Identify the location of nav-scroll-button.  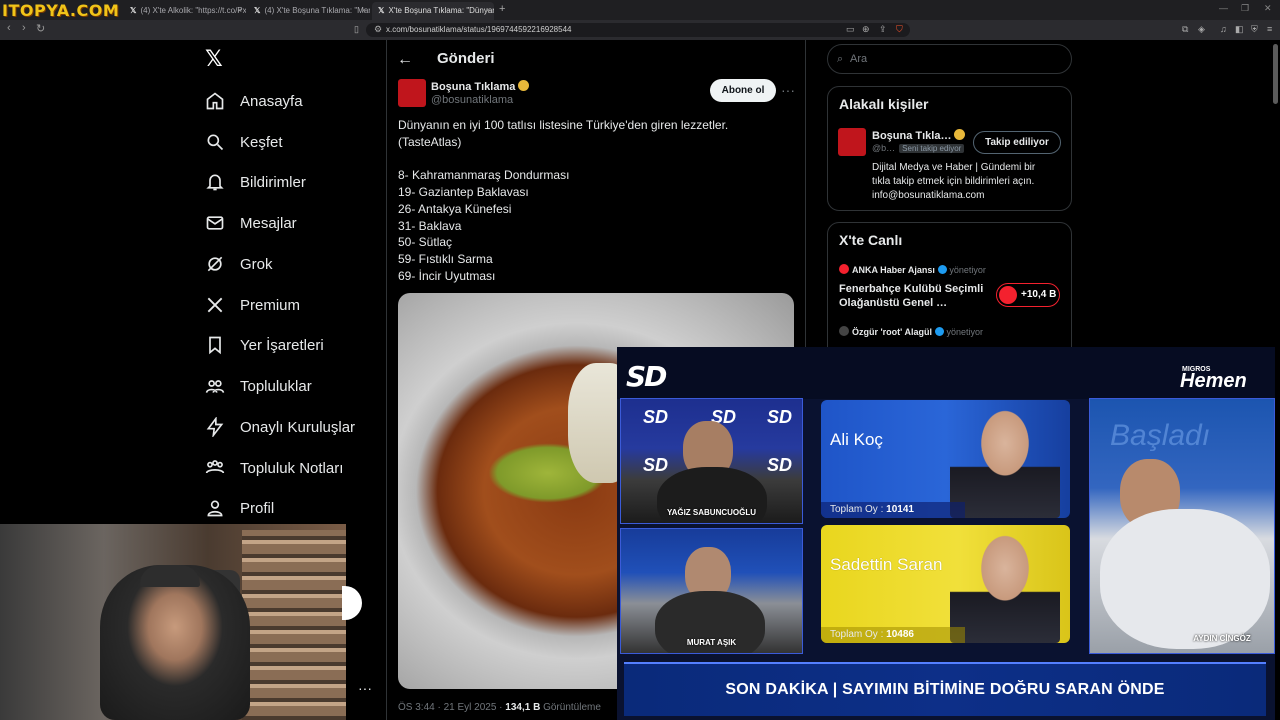
(352, 603).